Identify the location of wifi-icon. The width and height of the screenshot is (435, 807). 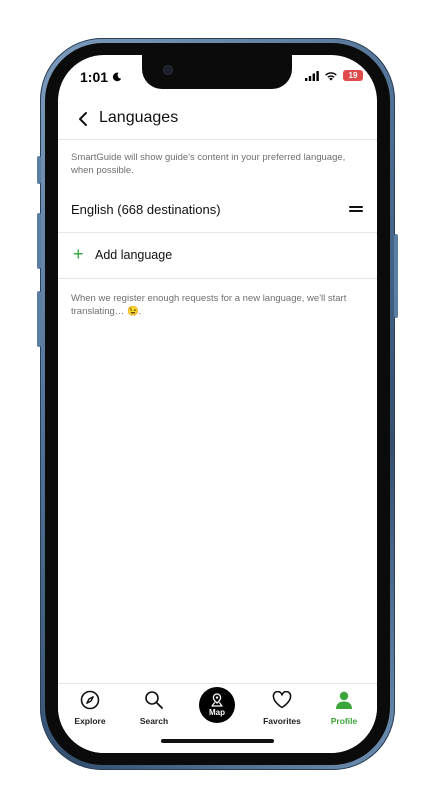
(331, 76).